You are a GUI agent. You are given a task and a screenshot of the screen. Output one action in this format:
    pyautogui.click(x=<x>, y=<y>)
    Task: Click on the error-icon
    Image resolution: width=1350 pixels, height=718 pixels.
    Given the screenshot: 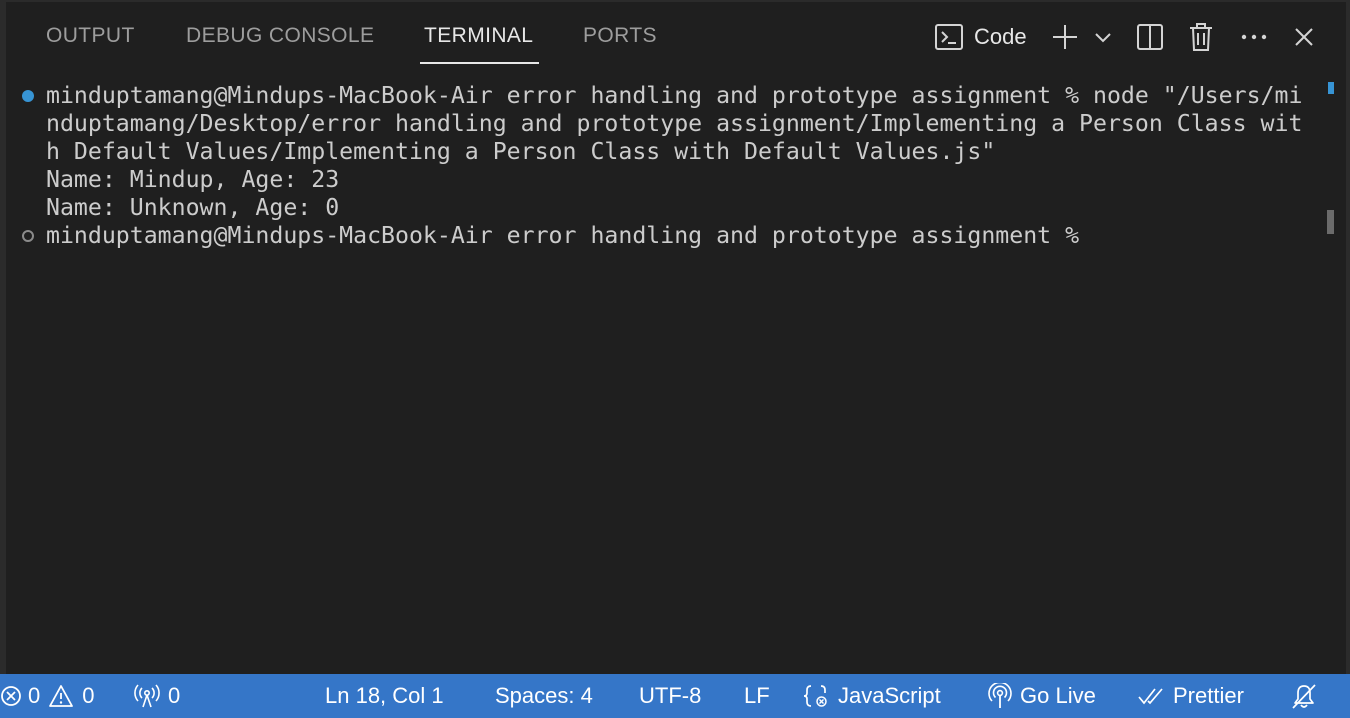 What is the action you would take?
    pyautogui.click(x=14, y=696)
    